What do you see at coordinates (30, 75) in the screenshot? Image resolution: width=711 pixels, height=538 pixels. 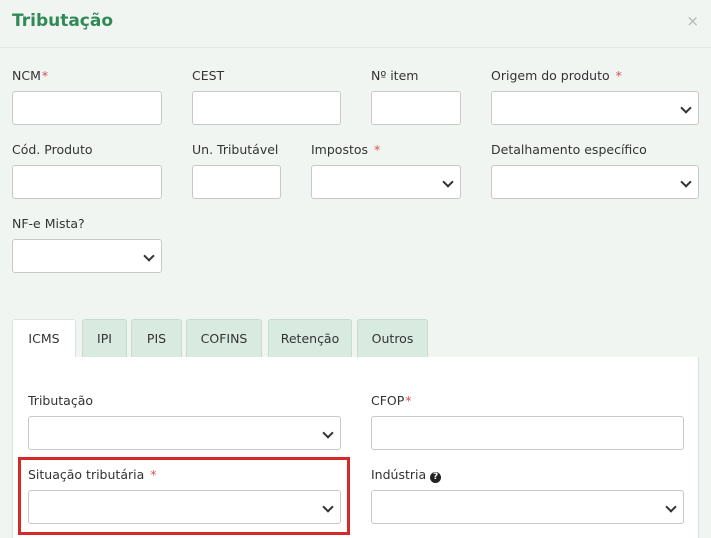 I see `ncm-label: NCM*` at bounding box center [30, 75].